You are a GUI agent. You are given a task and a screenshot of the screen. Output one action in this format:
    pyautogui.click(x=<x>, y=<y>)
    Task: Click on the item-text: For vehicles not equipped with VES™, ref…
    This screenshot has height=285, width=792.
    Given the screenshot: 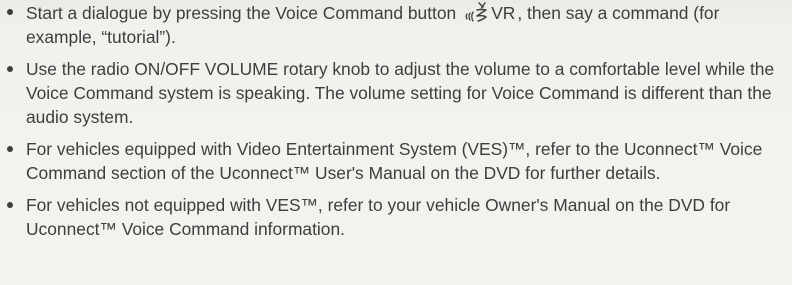 What is the action you would take?
    pyautogui.click(x=378, y=217)
    